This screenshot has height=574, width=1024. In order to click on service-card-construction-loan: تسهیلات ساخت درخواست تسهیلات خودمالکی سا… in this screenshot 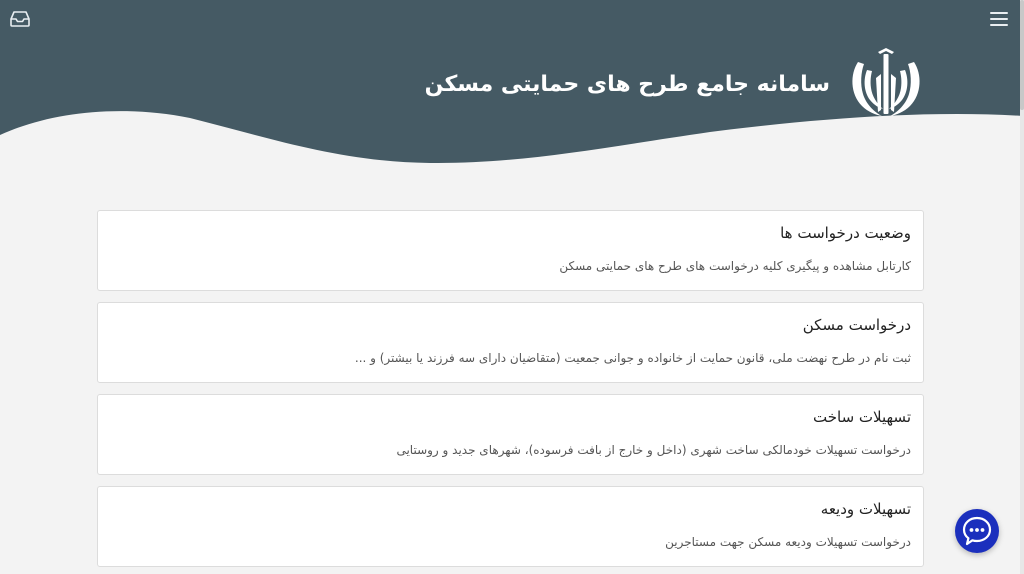, I will do `click(510, 434)`.